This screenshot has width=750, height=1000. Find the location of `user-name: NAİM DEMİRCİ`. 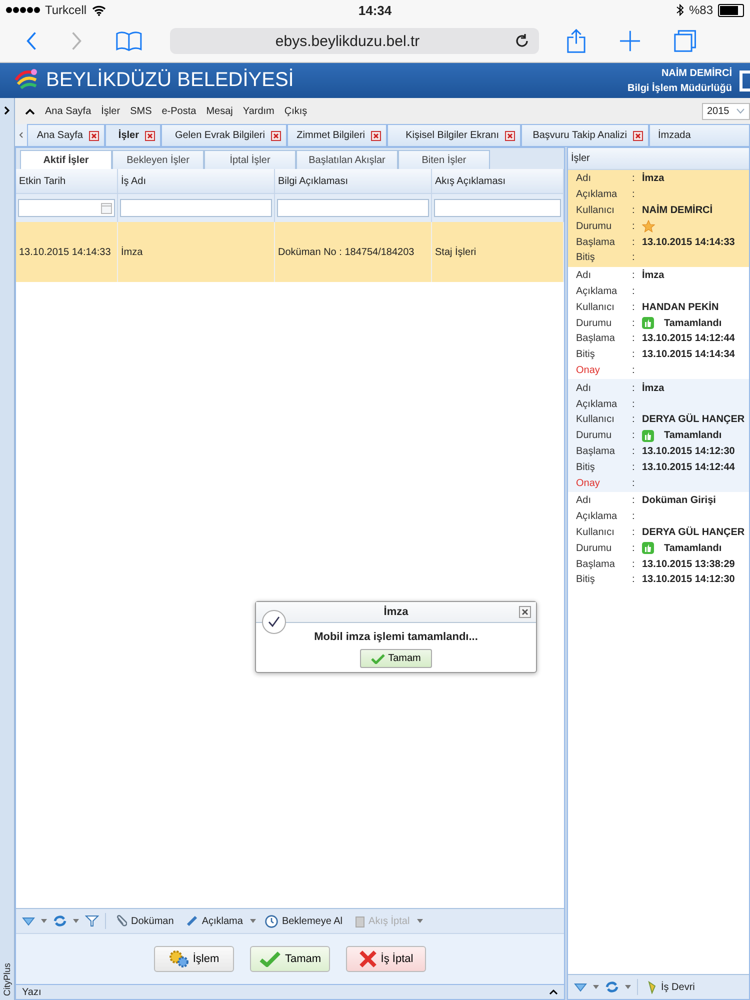

user-name: NAİM DEMİRCİ is located at coordinates (696, 73).